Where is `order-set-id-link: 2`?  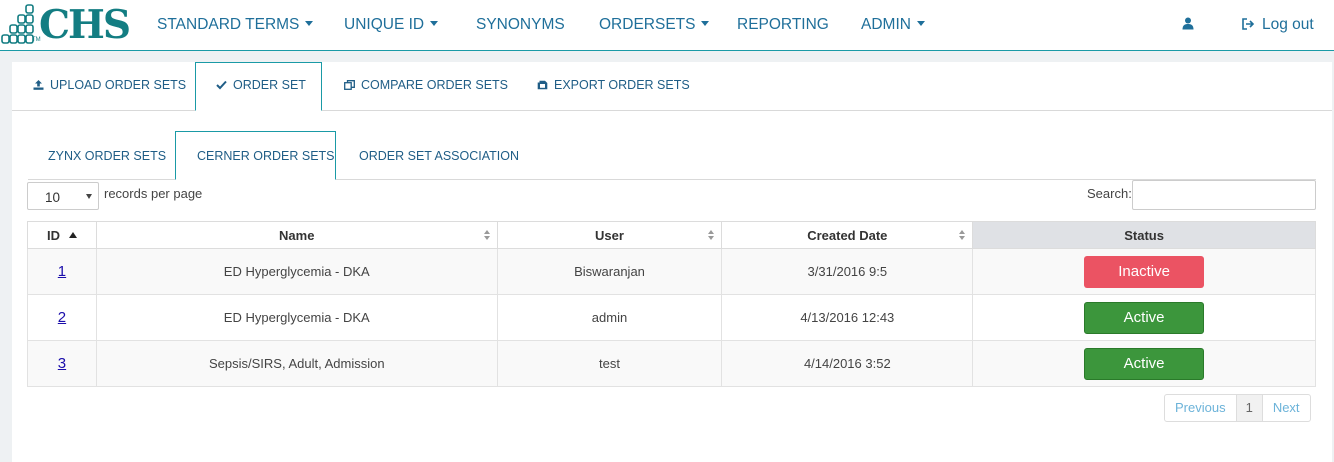
order-set-id-link: 2 is located at coordinates (62, 317).